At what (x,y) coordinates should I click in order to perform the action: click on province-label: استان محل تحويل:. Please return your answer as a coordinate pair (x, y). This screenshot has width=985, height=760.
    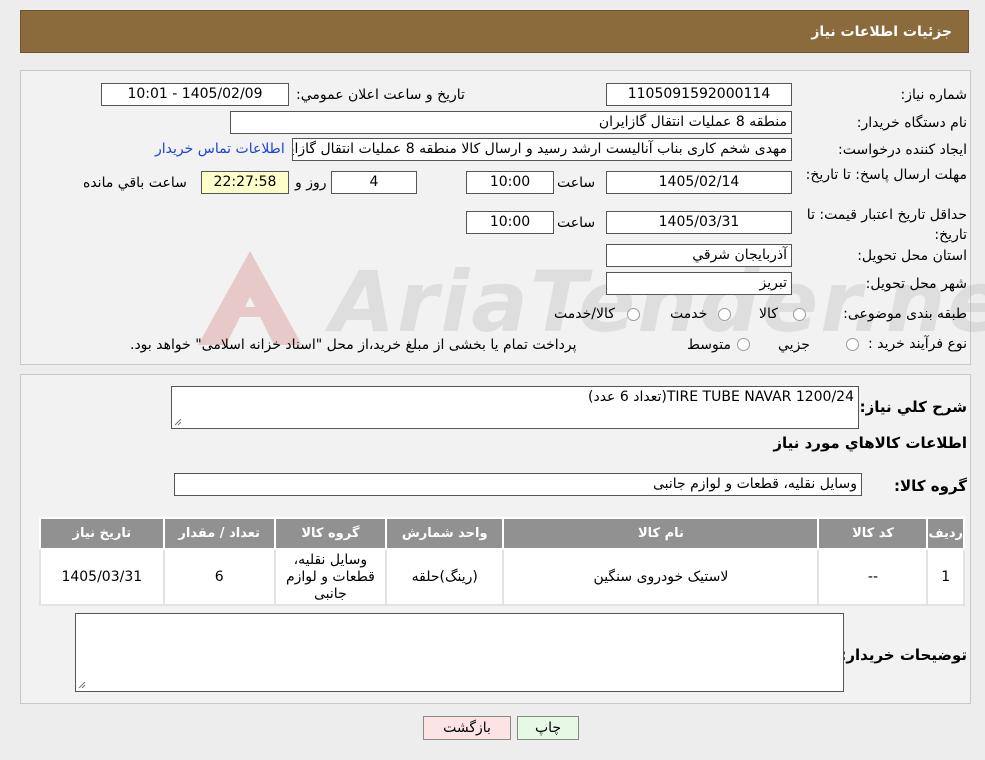
    Looking at the image, I should click on (912, 256).